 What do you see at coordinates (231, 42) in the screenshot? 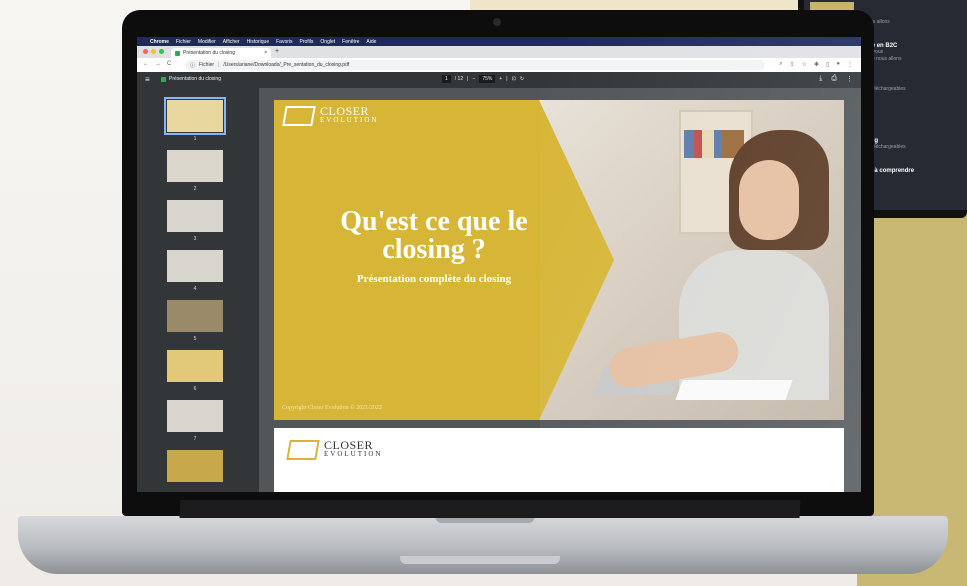
I see `menu-item-afficher: Afficher` at bounding box center [231, 42].